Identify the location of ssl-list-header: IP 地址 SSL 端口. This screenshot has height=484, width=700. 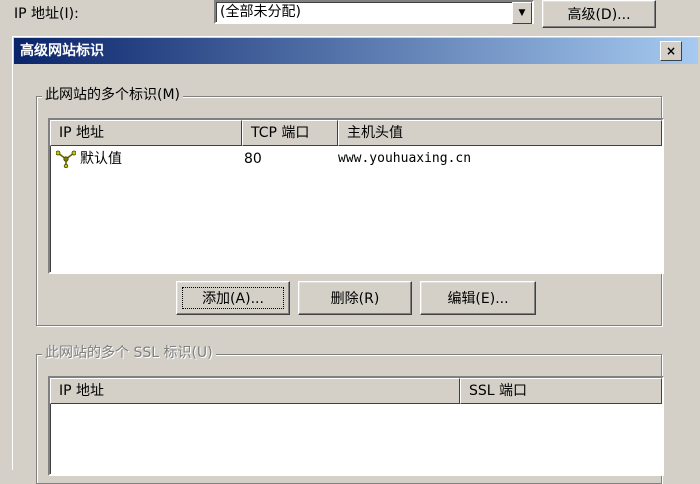
(356, 391).